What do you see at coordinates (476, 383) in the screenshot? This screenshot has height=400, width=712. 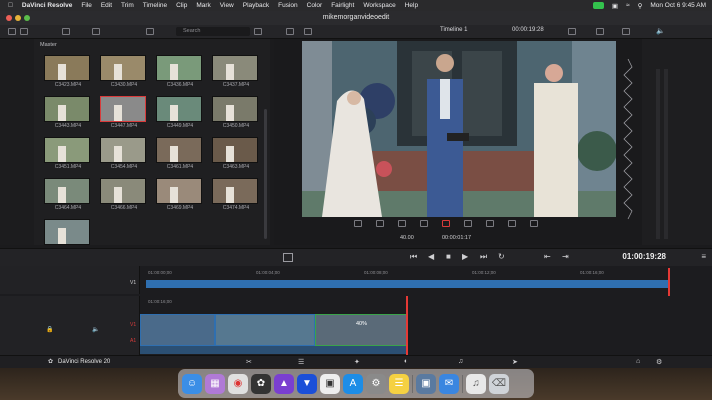 I see `music-icon: ♫` at bounding box center [476, 383].